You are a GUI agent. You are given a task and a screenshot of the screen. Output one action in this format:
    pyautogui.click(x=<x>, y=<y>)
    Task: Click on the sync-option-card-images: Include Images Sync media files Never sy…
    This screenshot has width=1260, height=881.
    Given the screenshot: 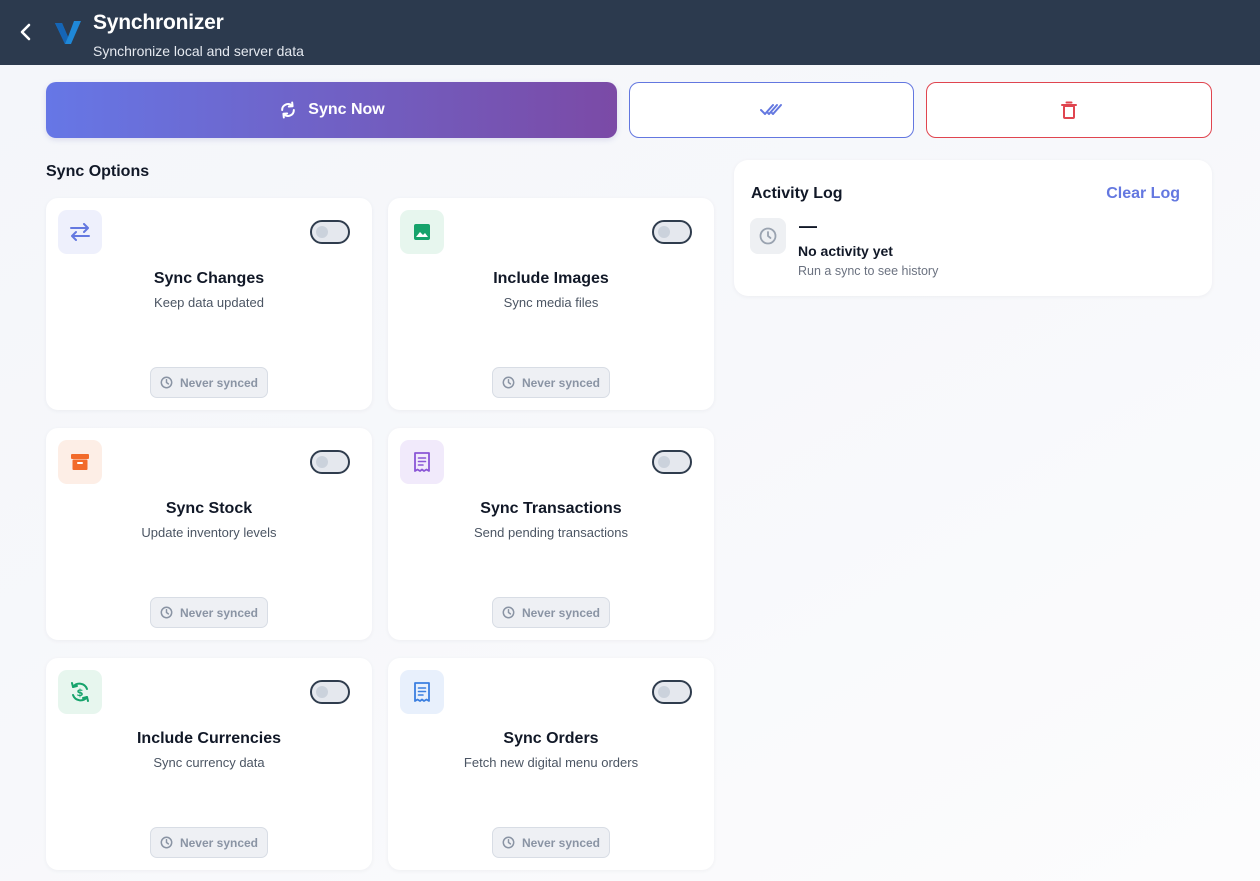 What is the action you would take?
    pyautogui.click(x=551, y=304)
    